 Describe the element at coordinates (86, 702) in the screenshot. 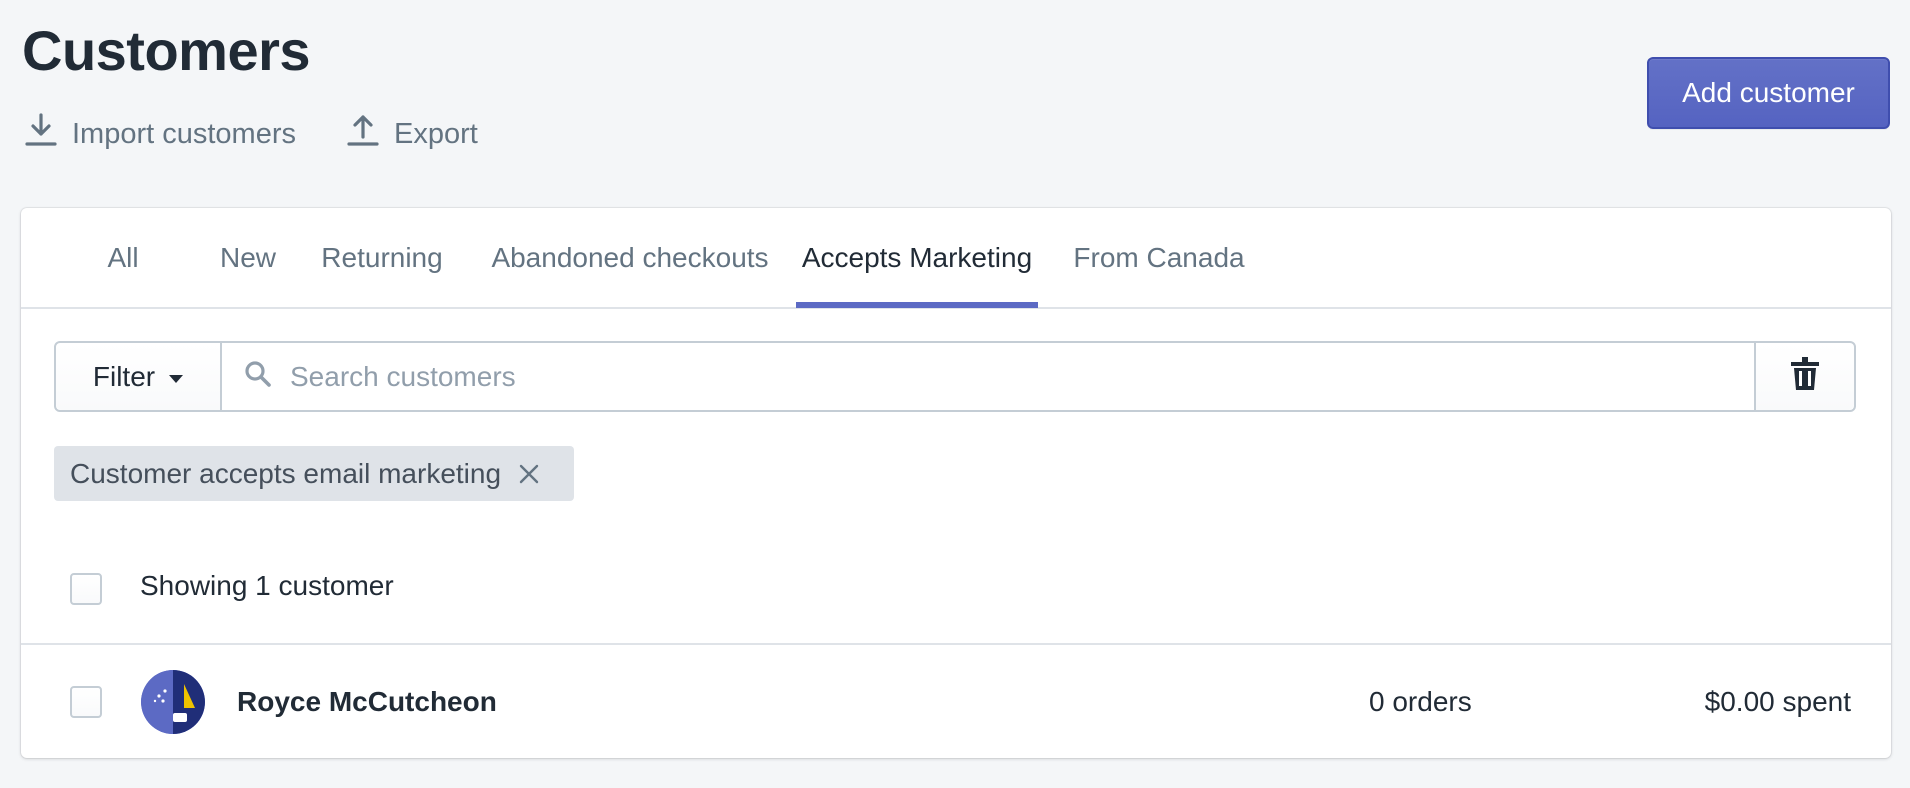

I see `row-checkbox` at that location.